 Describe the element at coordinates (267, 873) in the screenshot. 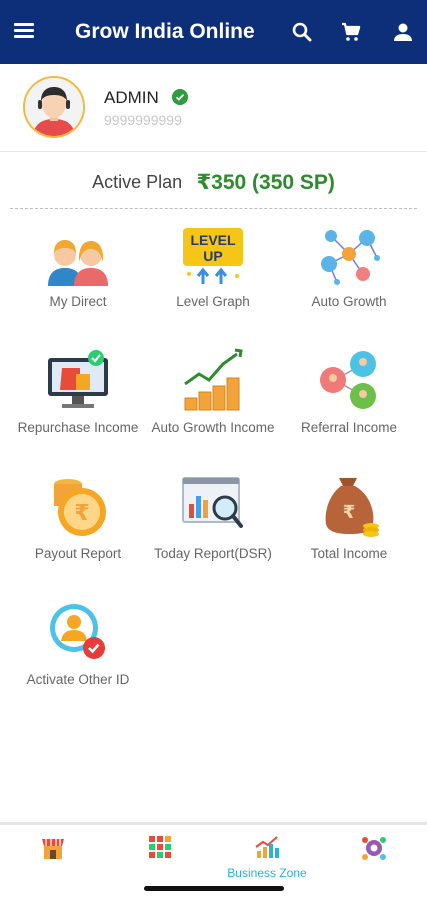

I see `nav-label: Business Zone` at that location.